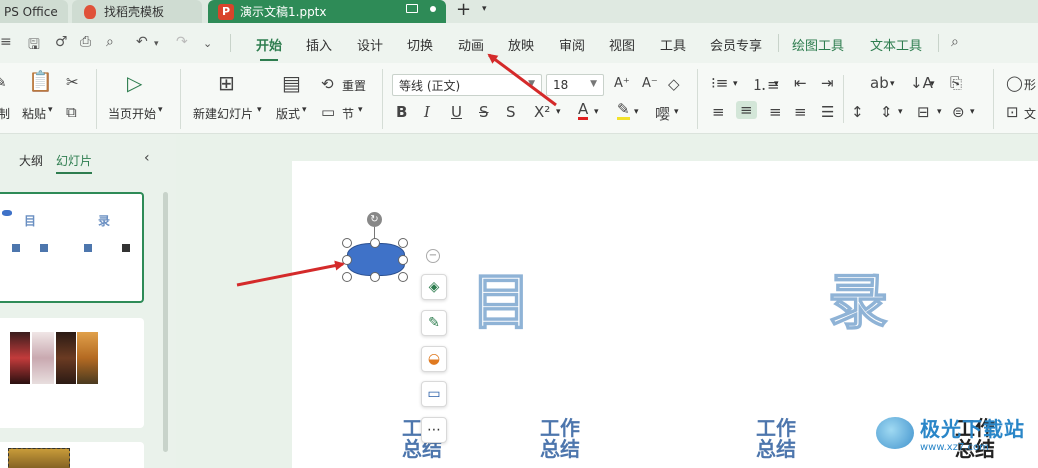 The width and height of the screenshot is (1038, 468). Describe the element at coordinates (142, 42) in the screenshot. I see `undo-icon: ↶` at that location.